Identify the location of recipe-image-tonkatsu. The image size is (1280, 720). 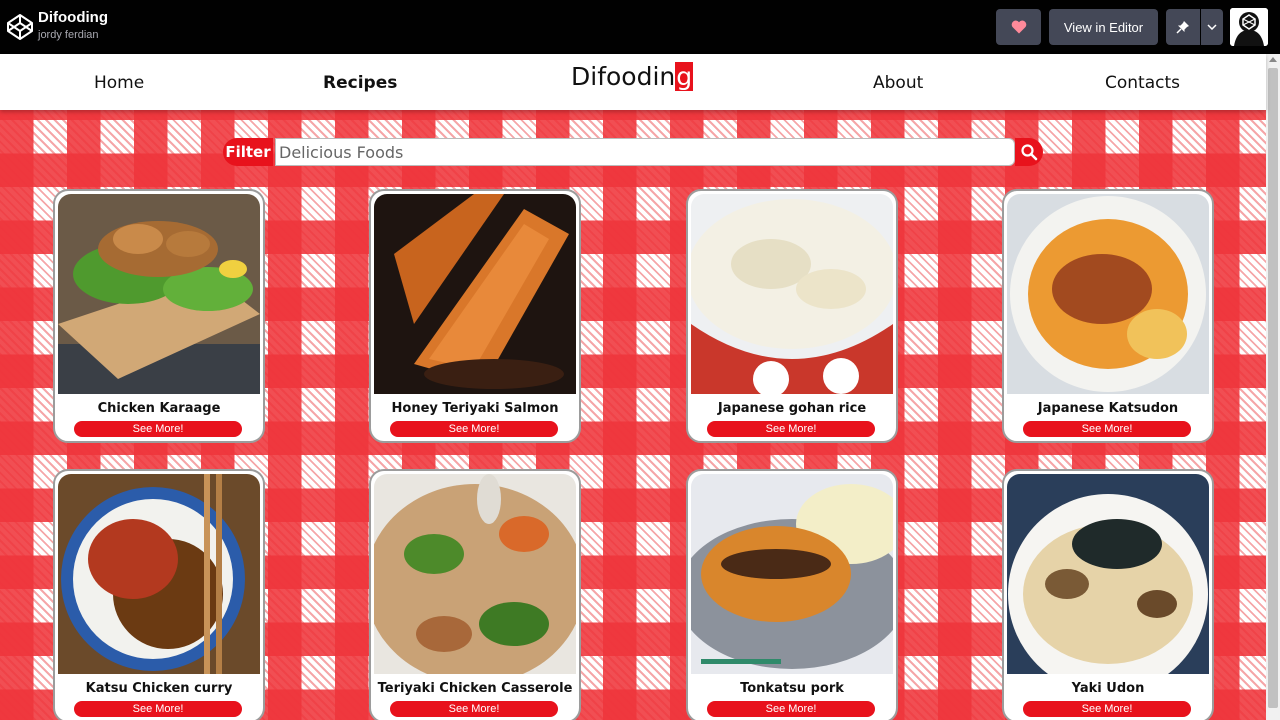
(792, 574).